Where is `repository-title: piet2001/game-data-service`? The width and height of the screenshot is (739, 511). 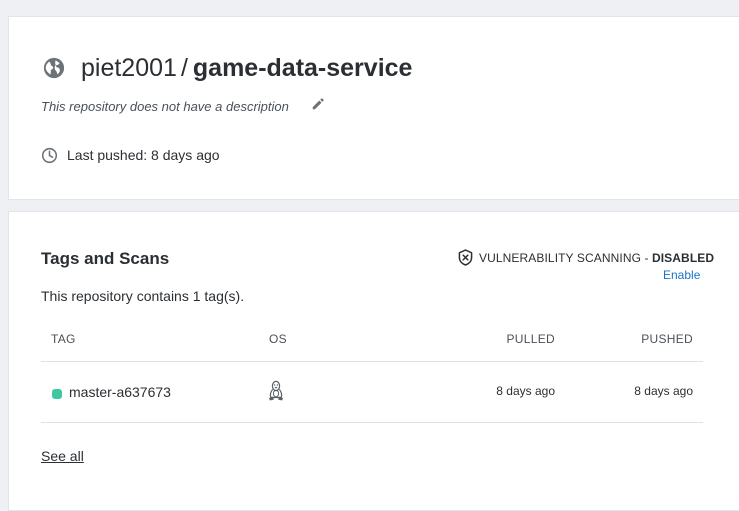
repository-title: piet2001/game-data-service is located at coordinates (246, 68).